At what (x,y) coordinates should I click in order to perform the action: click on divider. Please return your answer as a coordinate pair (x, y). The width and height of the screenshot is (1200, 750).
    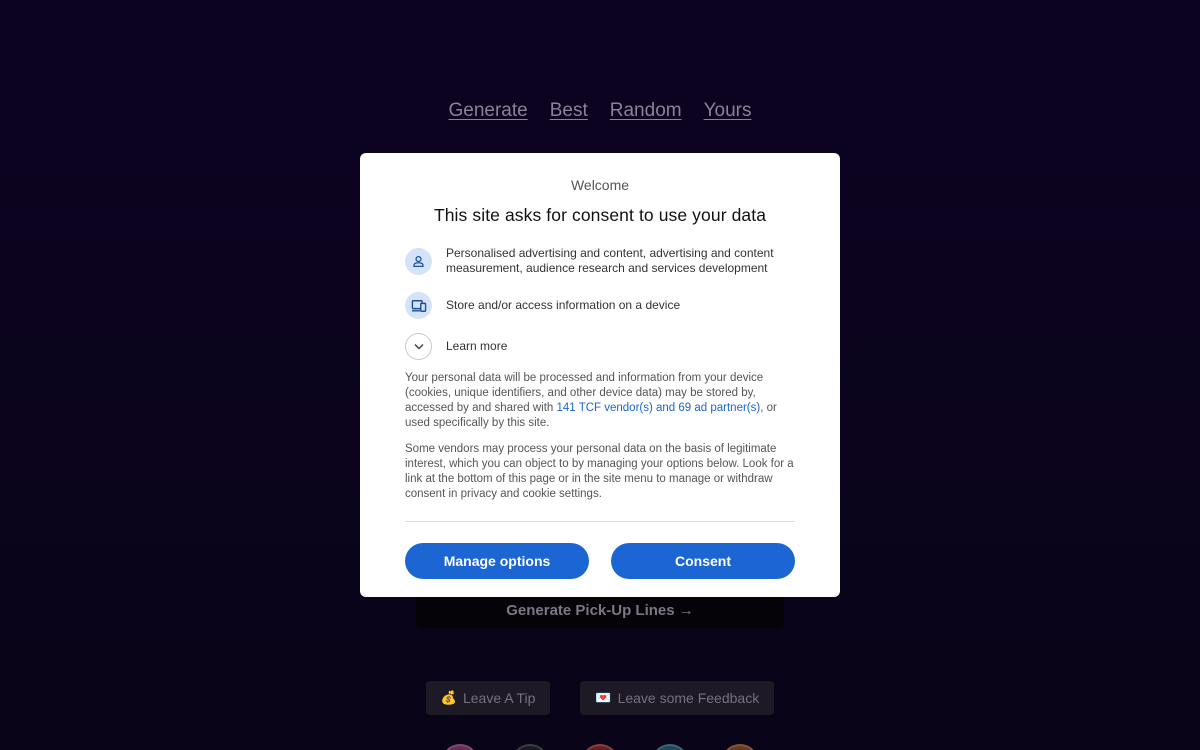
    Looking at the image, I should click on (600, 521).